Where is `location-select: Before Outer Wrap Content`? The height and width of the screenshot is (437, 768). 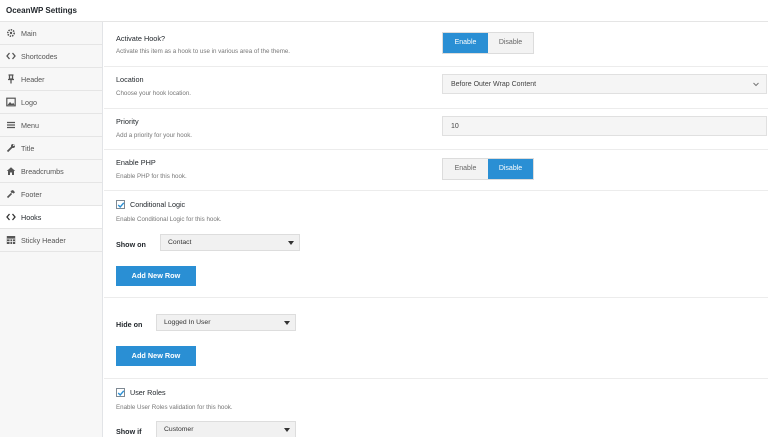 location-select: Before Outer Wrap Content is located at coordinates (604, 84).